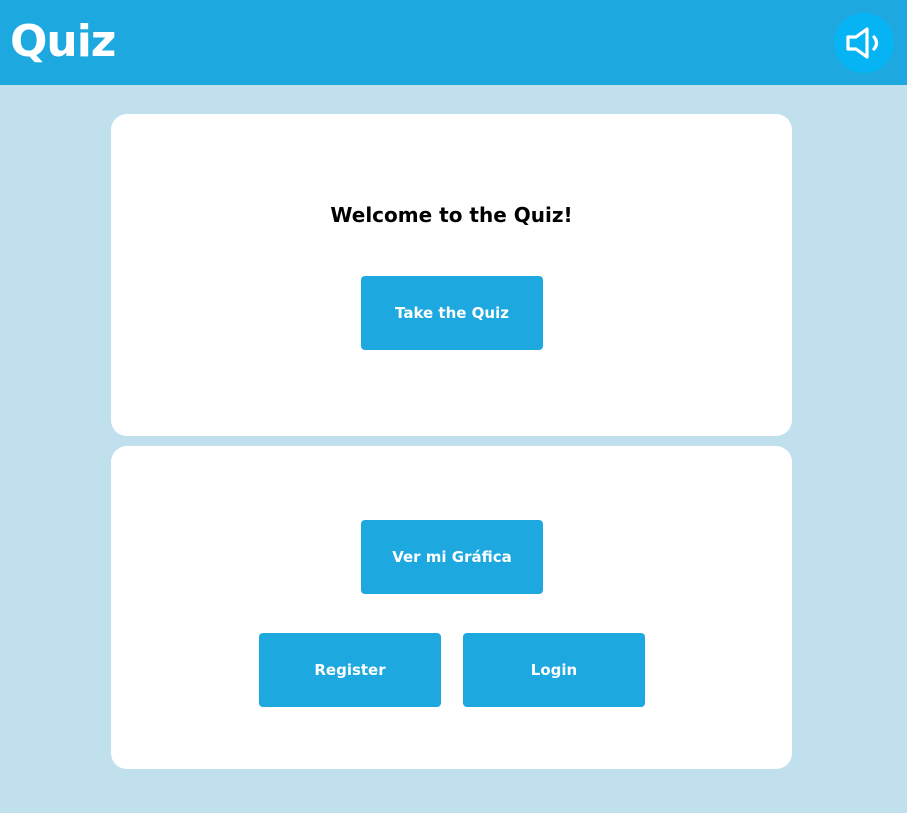  Describe the element at coordinates (350, 670) in the screenshot. I see `register-button: Register` at that location.